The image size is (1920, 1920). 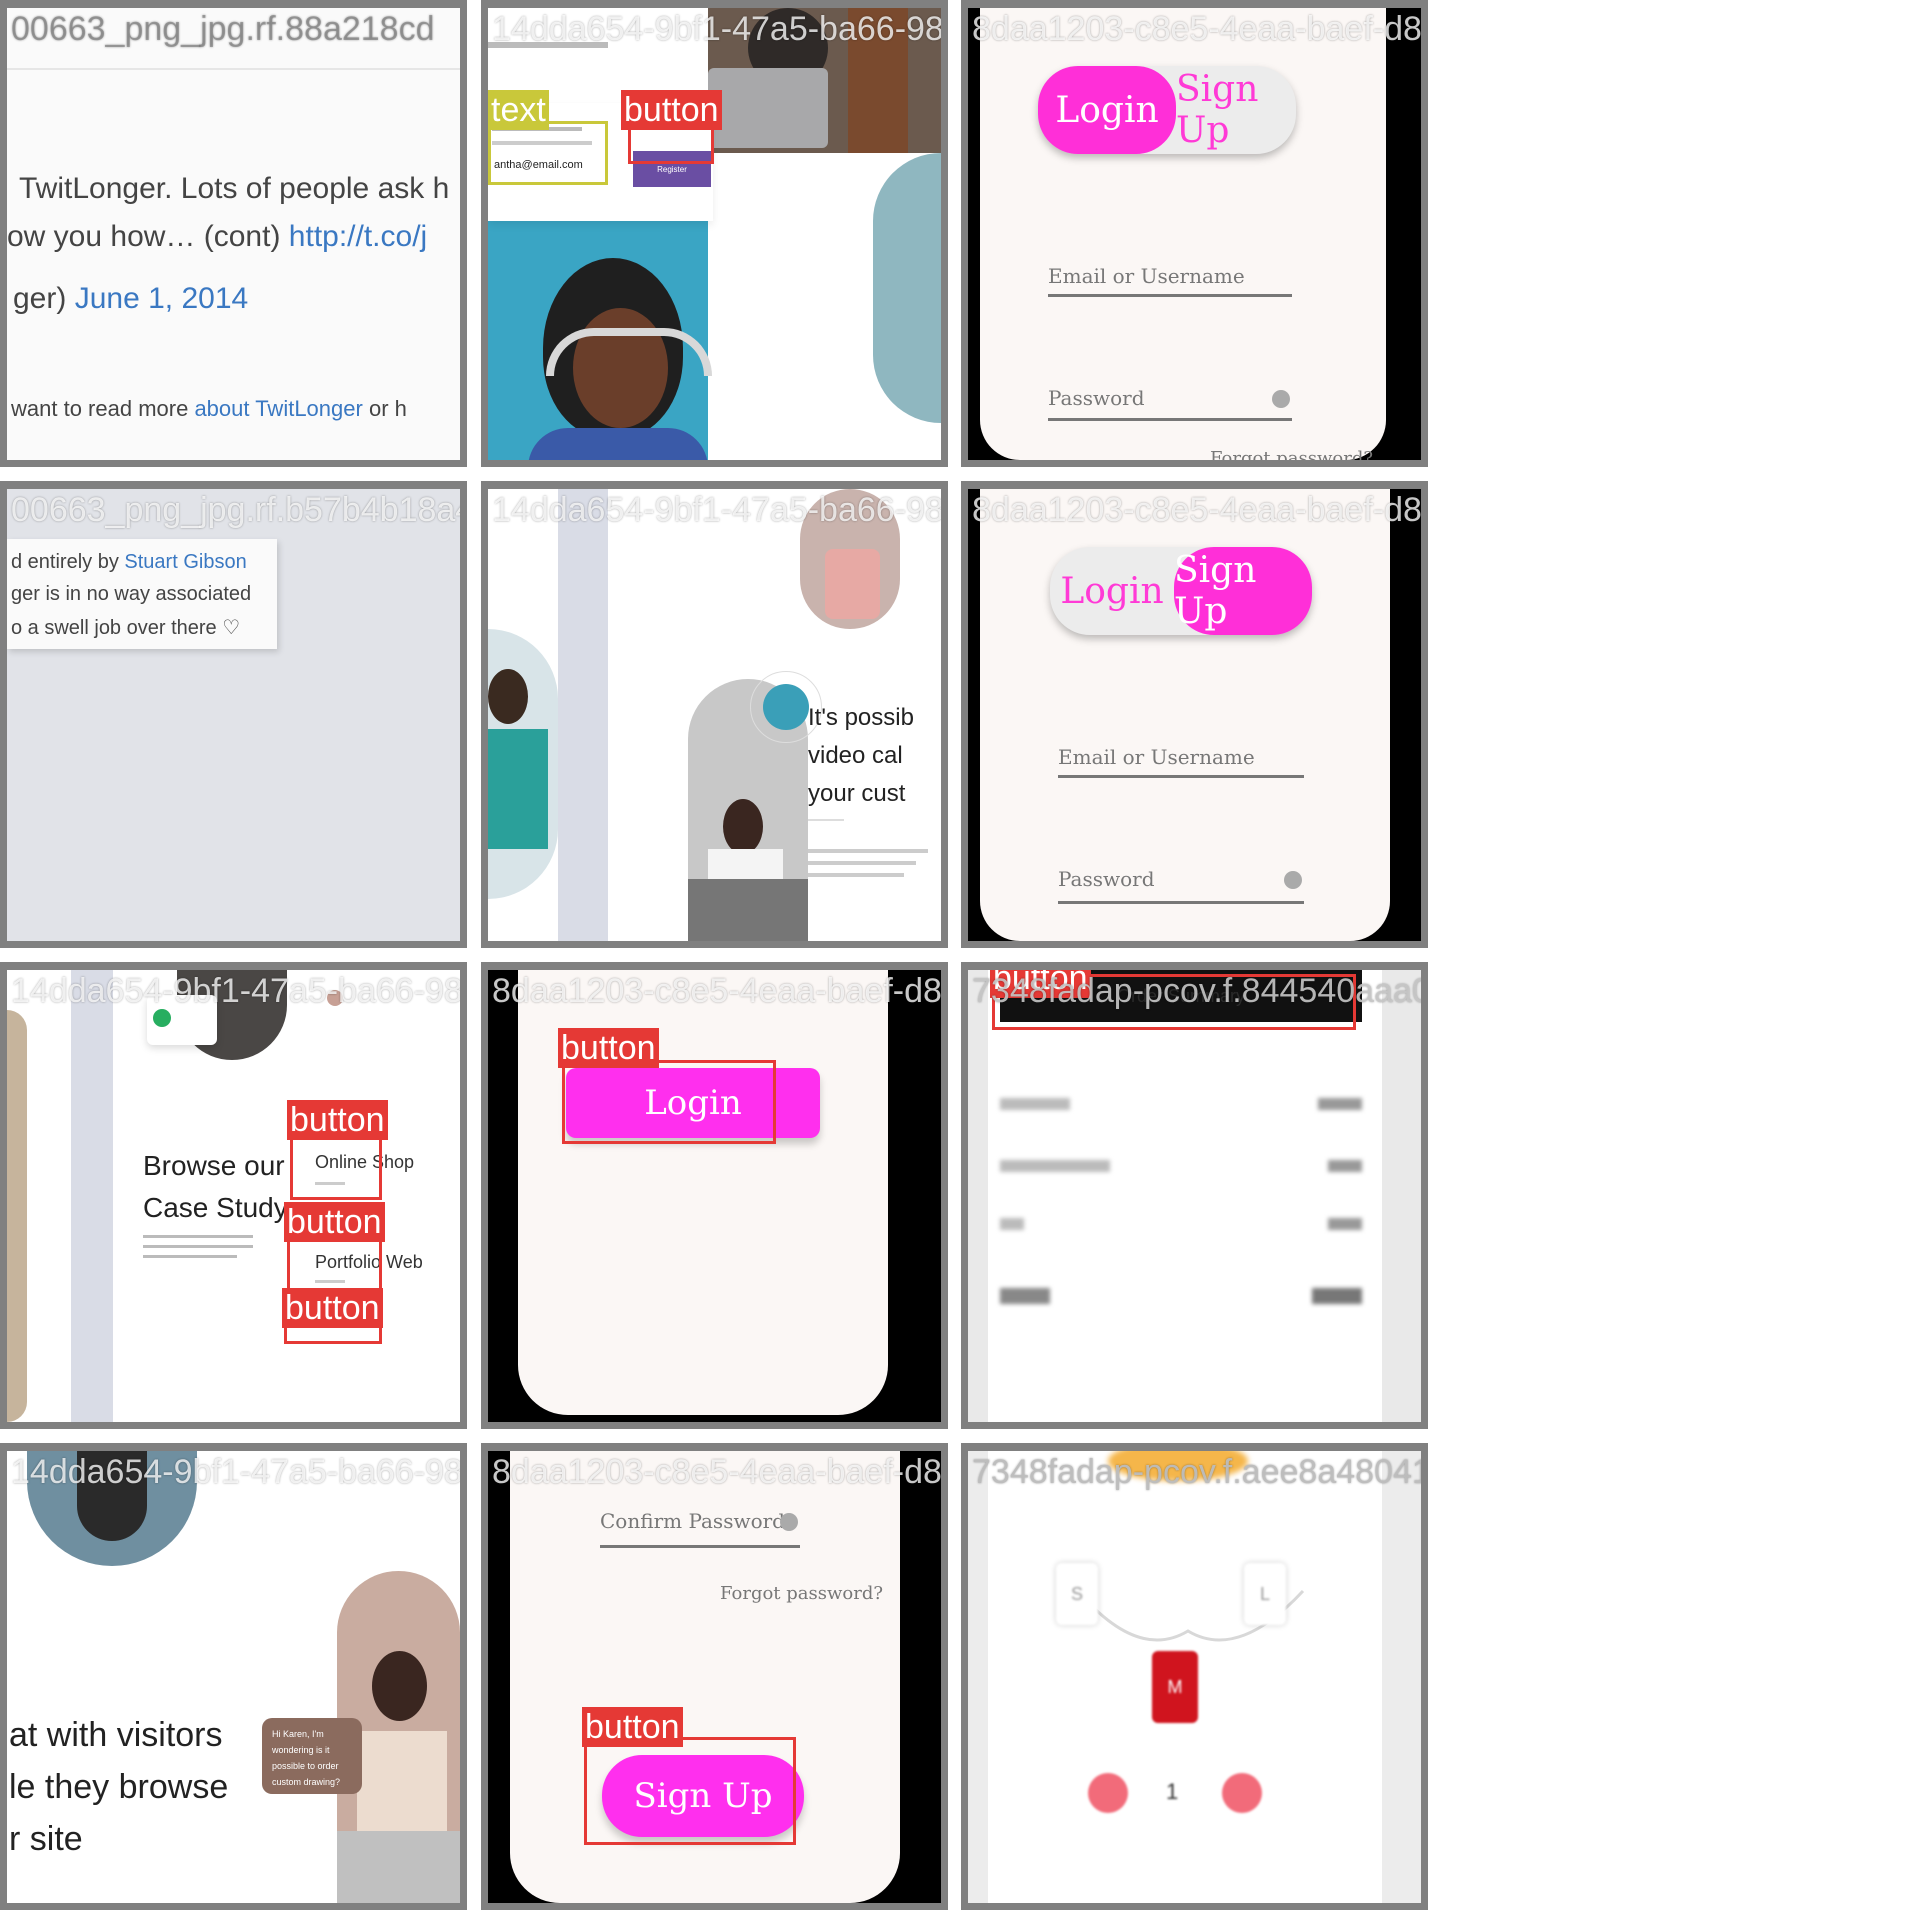 I want to click on play-icon, so click(x=162, y=1018).